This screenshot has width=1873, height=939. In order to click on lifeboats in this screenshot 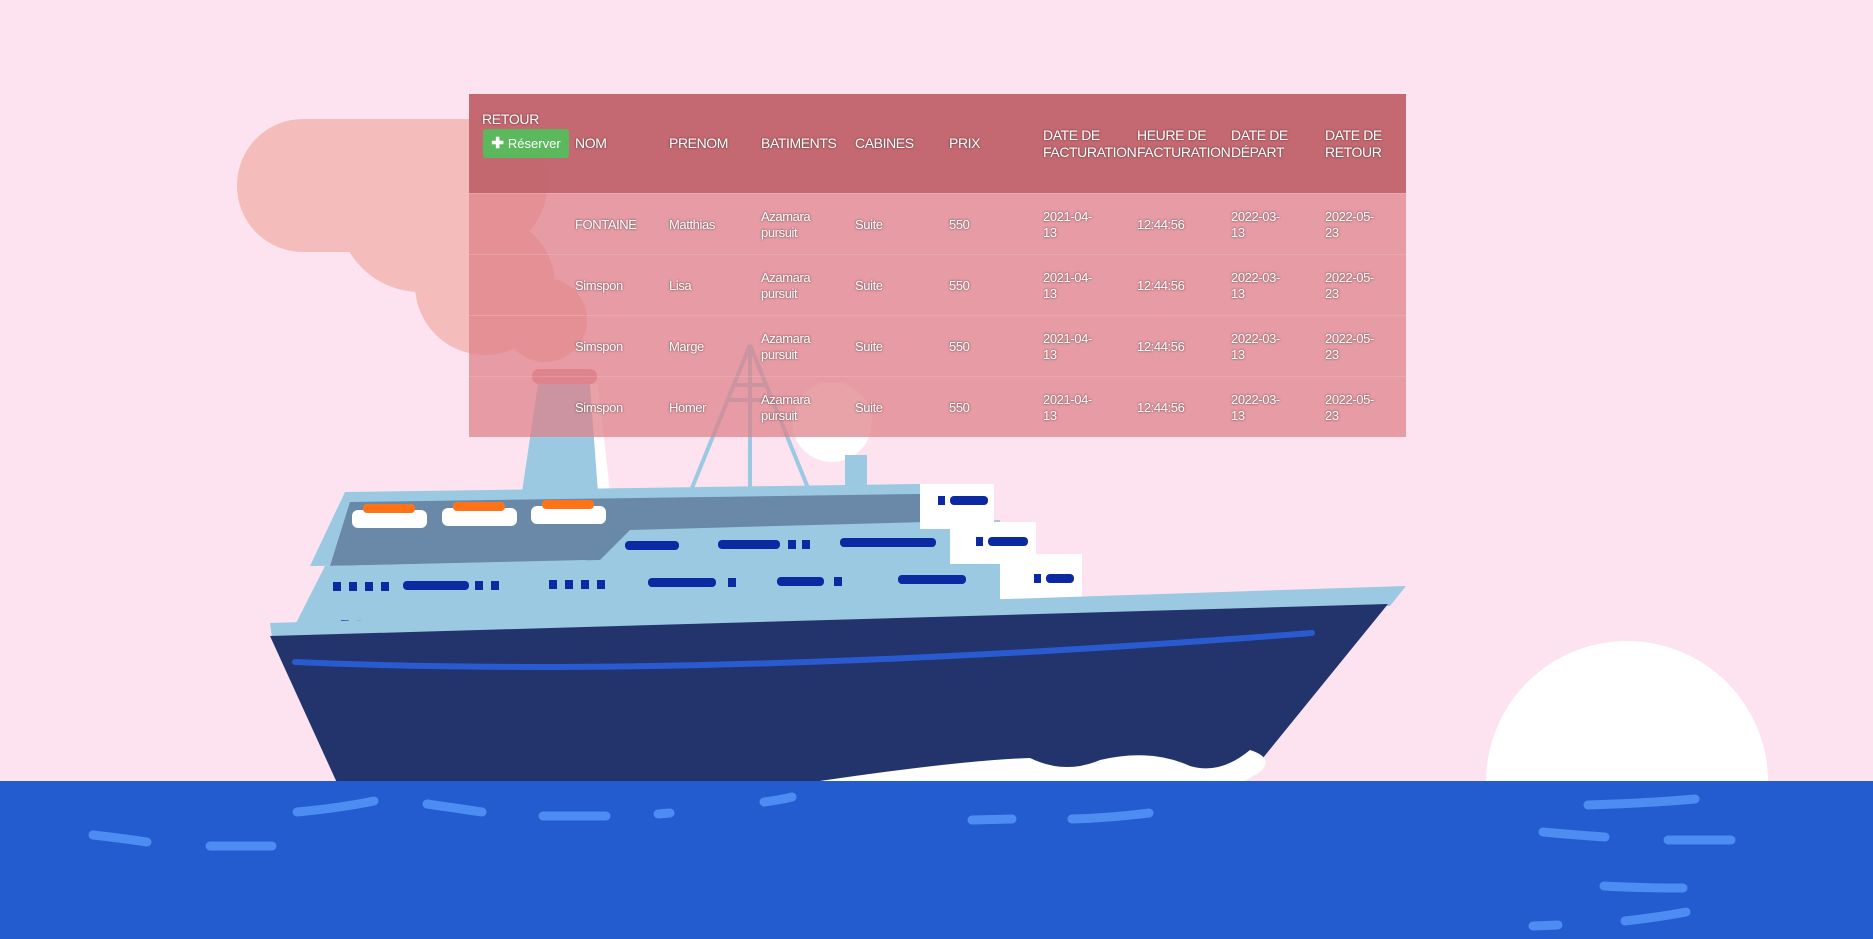, I will do `click(479, 514)`.